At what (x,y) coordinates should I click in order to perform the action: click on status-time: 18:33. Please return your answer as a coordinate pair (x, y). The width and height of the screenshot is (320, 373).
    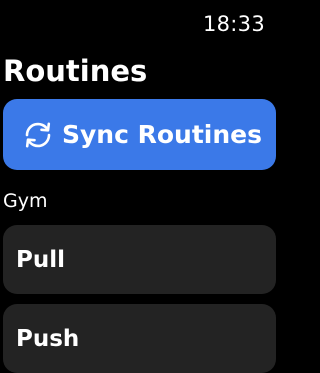
    Looking at the image, I should click on (233, 24).